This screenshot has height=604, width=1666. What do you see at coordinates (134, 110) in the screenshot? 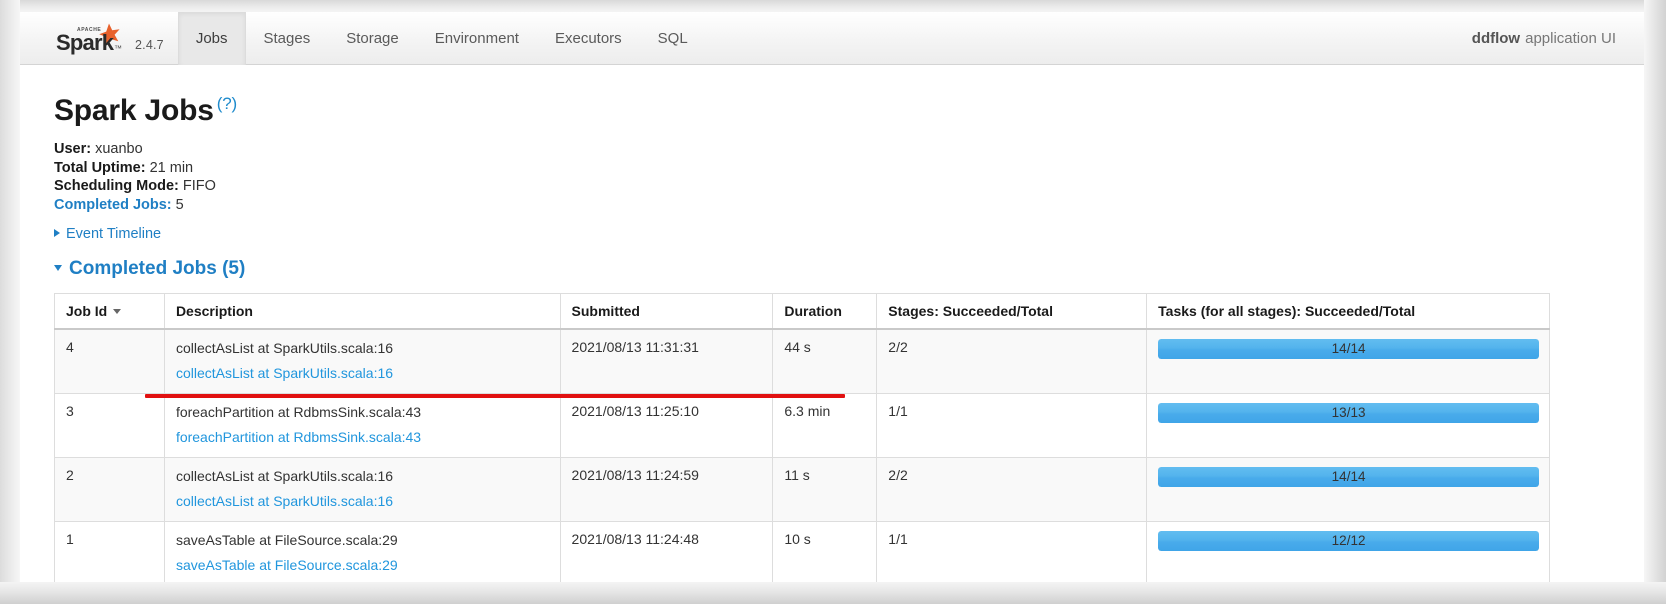
I see `page-title-text: Spark Jobs` at bounding box center [134, 110].